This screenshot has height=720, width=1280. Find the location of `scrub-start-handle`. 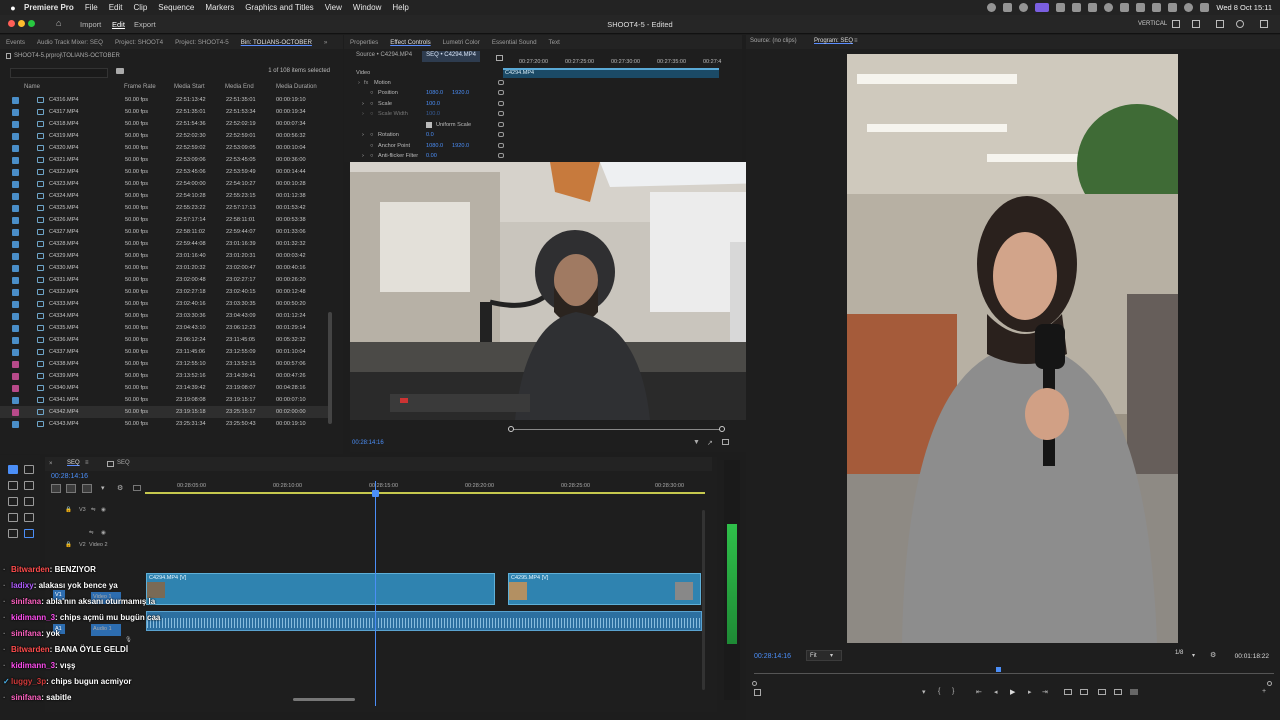

scrub-start-handle is located at coordinates (511, 429).